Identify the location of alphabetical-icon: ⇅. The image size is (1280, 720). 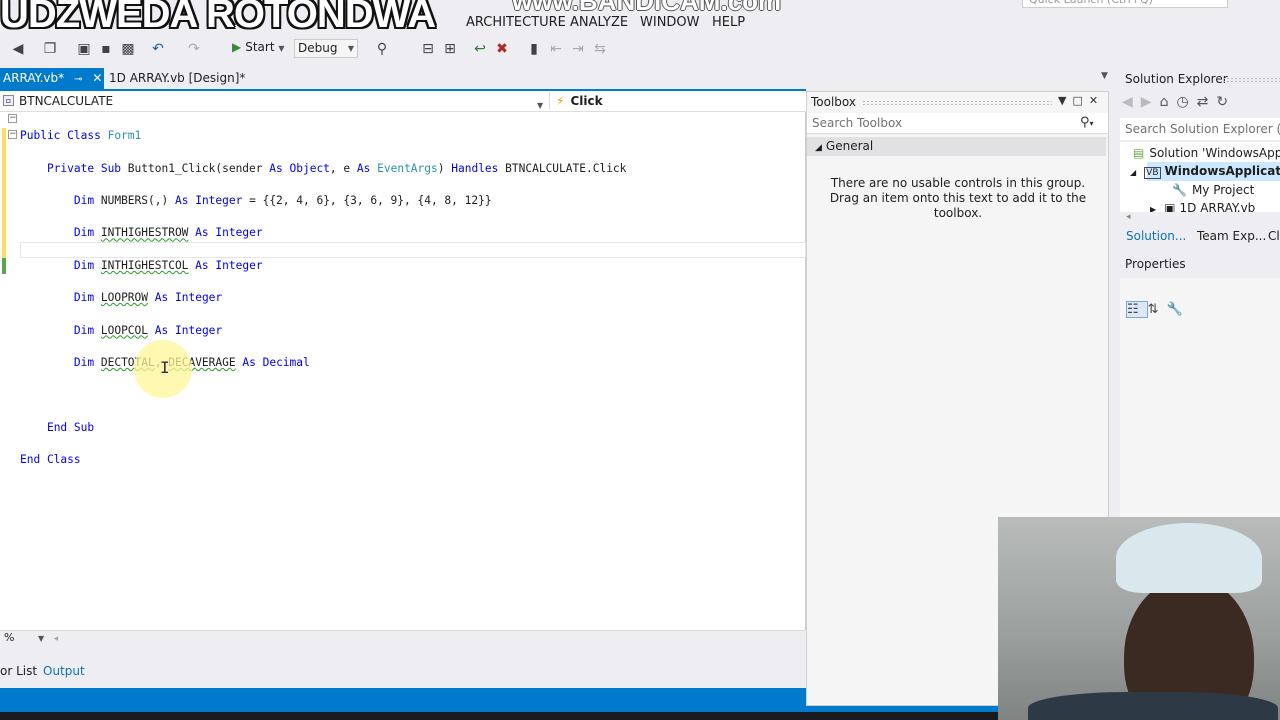
(1157, 309).